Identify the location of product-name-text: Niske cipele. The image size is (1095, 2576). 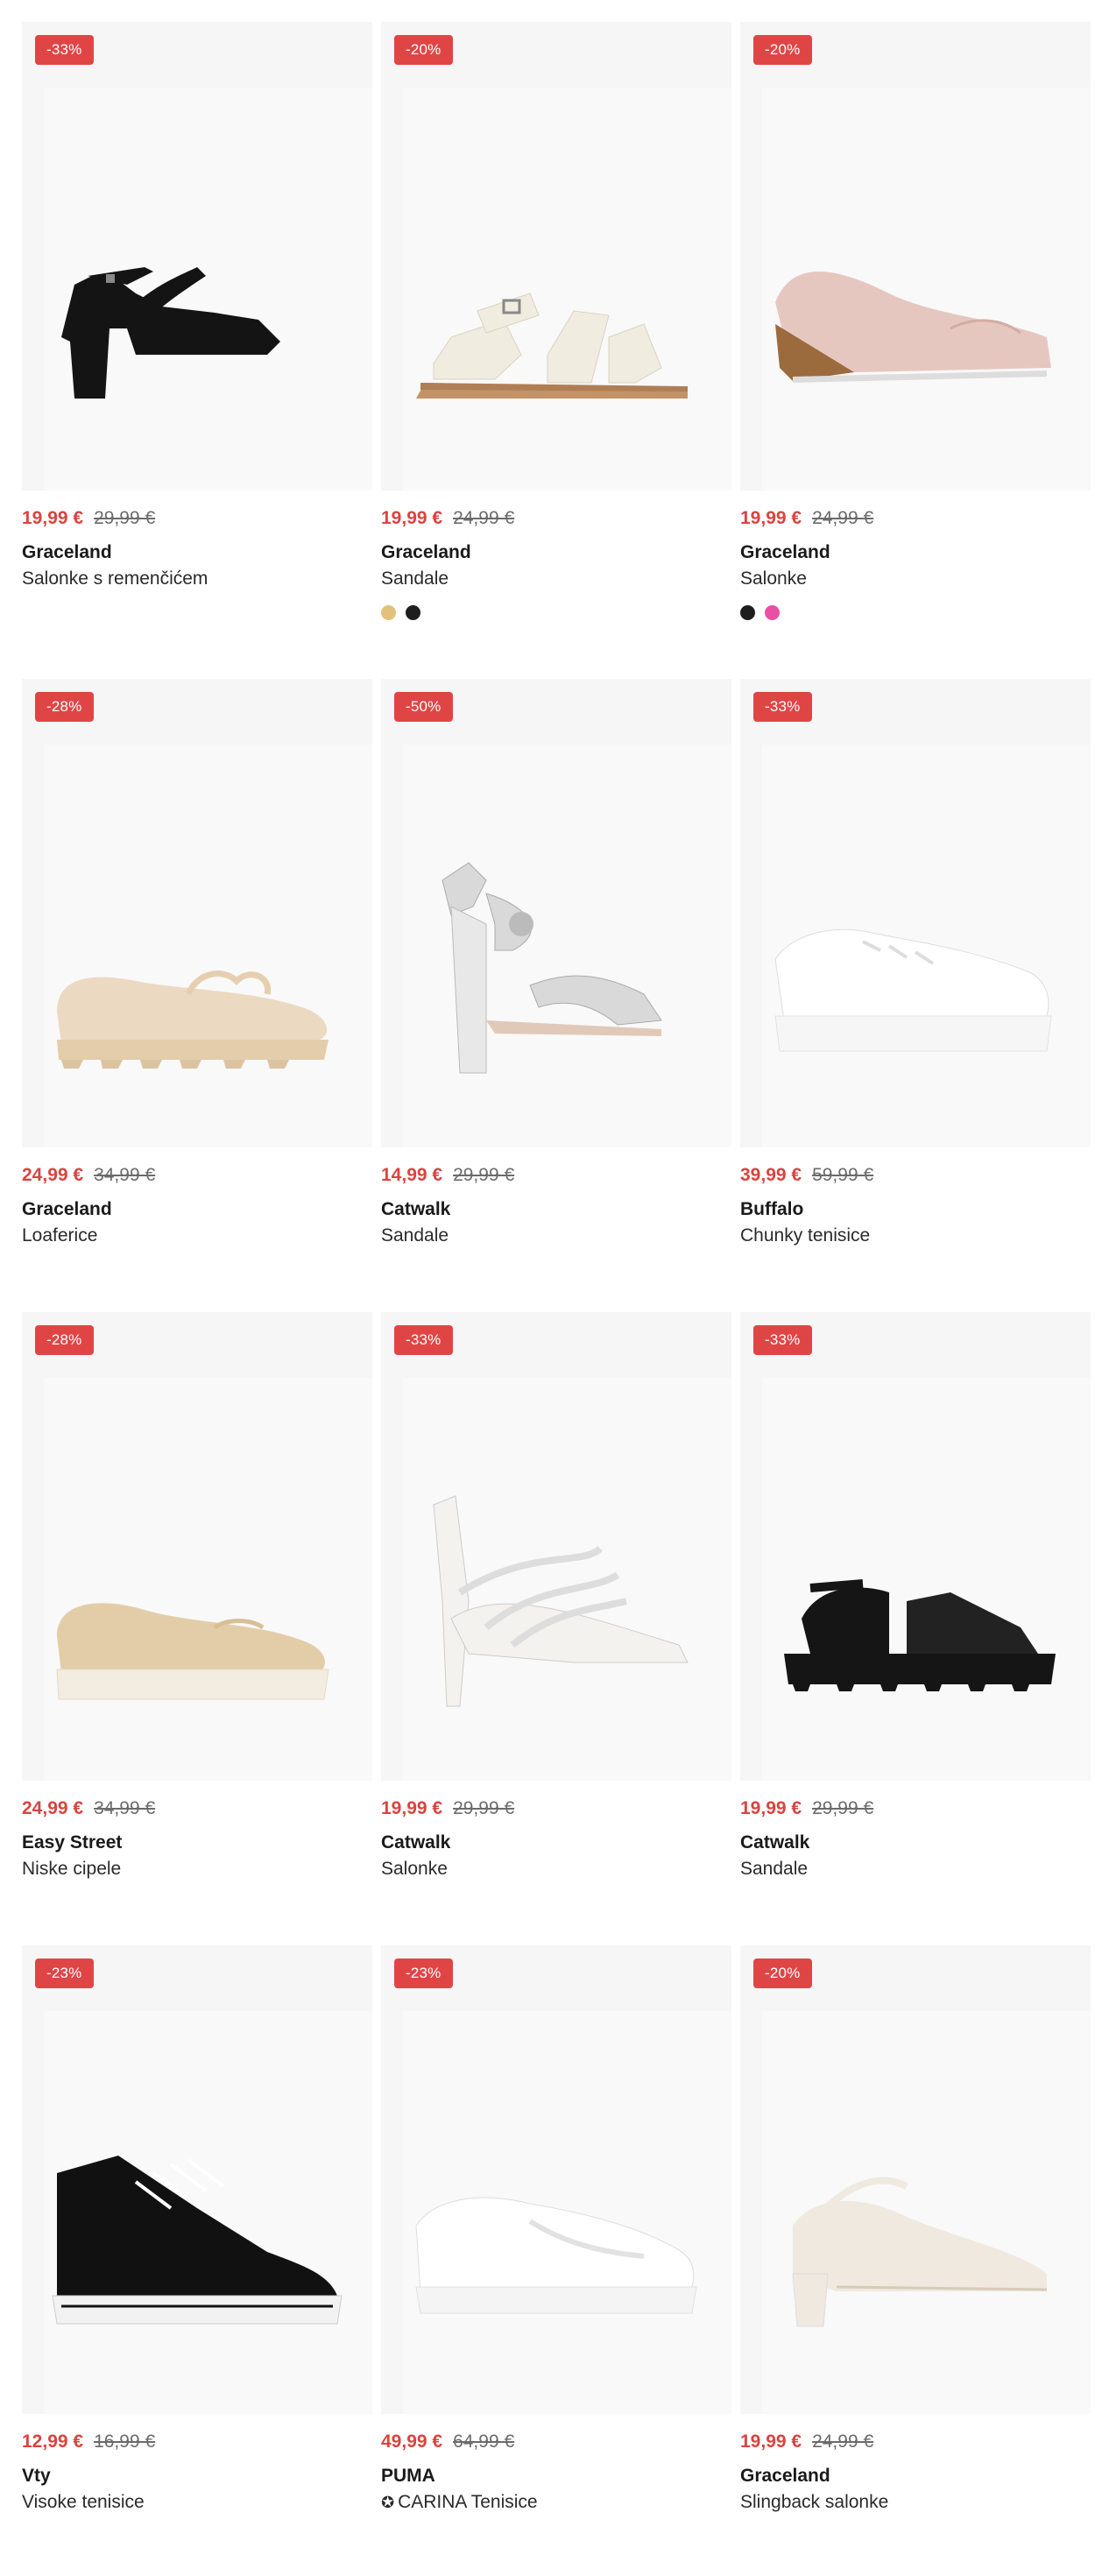
(72, 1869).